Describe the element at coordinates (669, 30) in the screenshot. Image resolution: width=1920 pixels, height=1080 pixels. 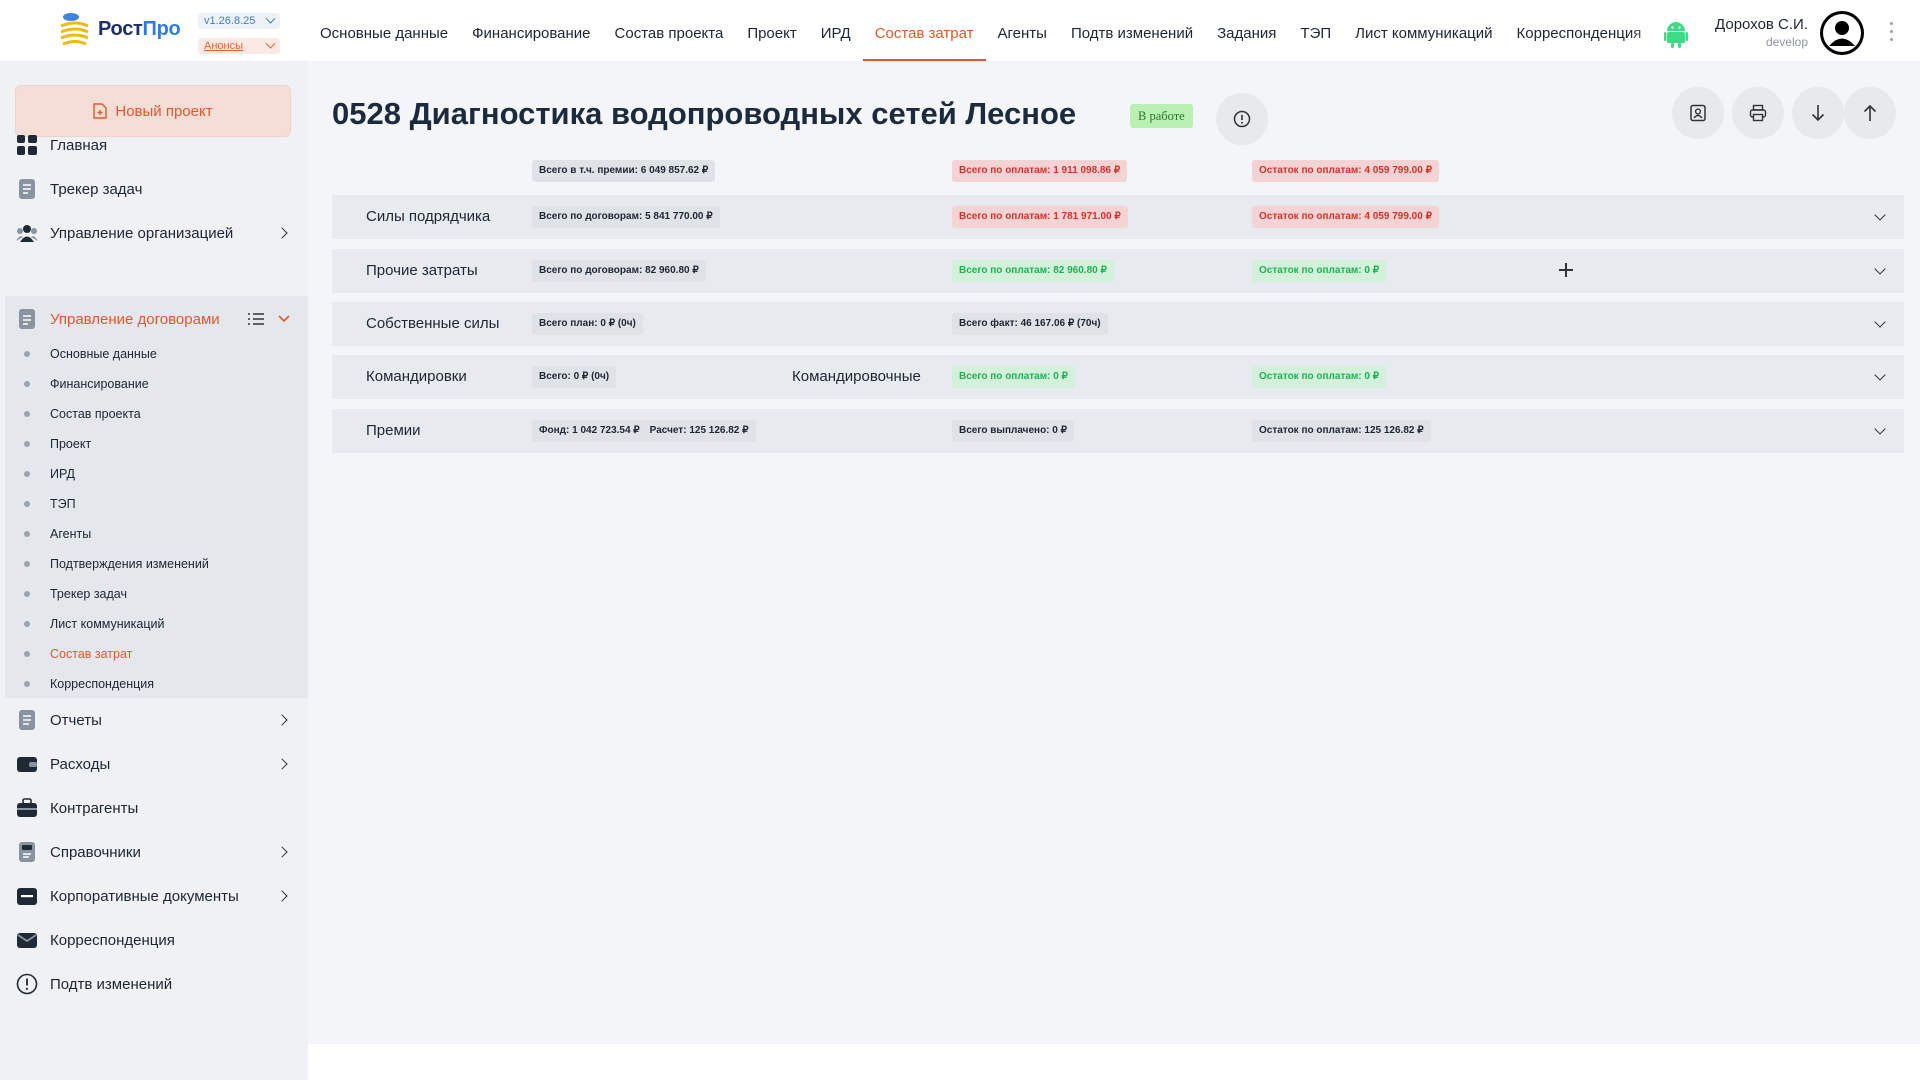
I see `tab-project-composition: Состав проекта` at that location.